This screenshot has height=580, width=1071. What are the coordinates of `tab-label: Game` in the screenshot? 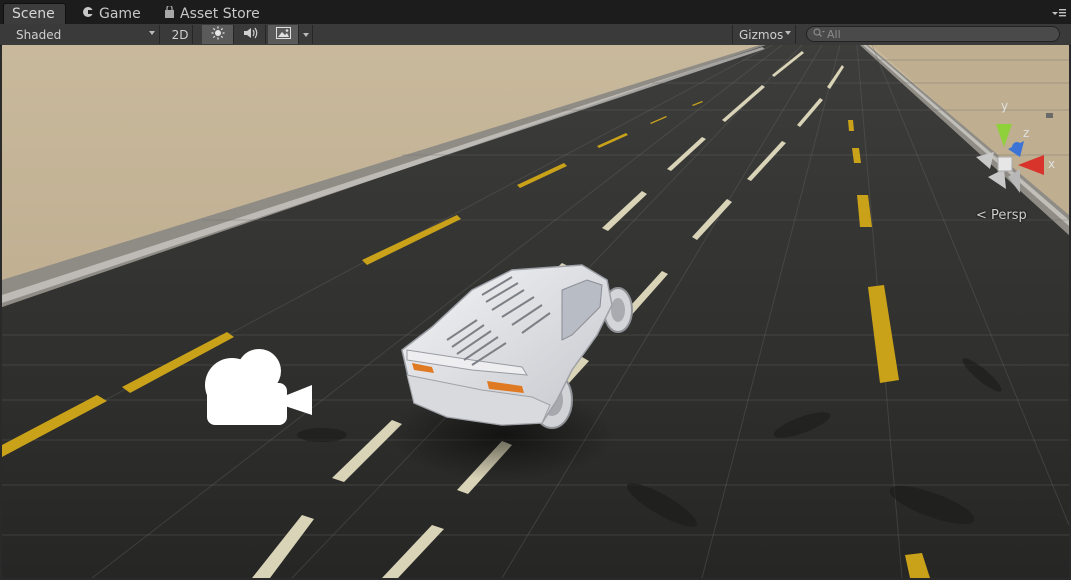 It's located at (120, 13).